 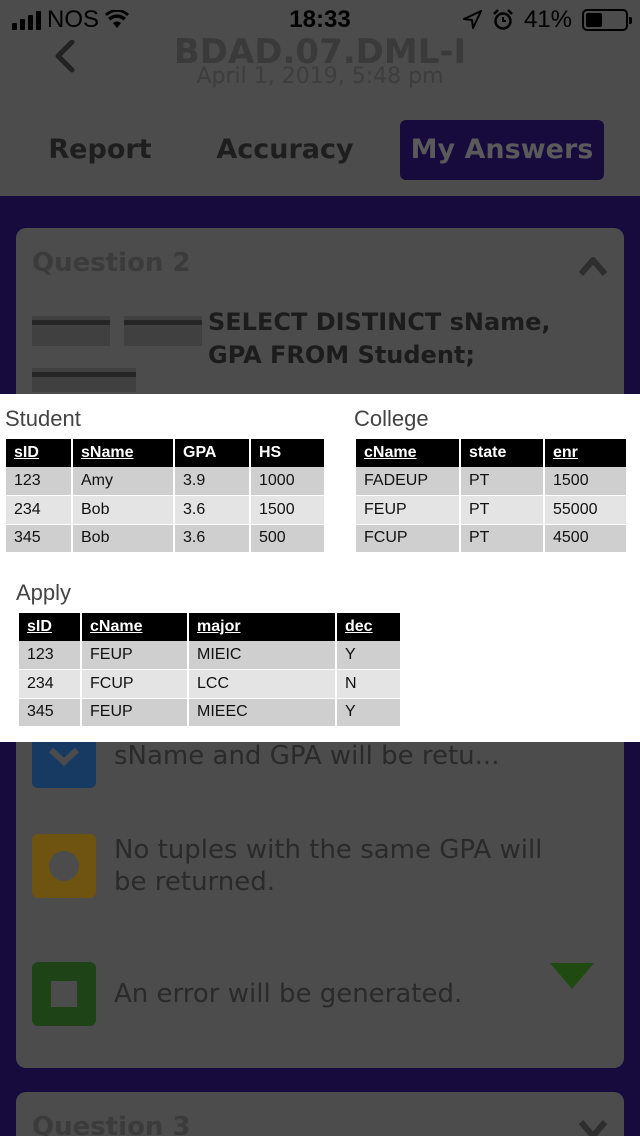 What do you see at coordinates (44, 592) in the screenshot?
I see `apply-table-label: Apply` at bounding box center [44, 592].